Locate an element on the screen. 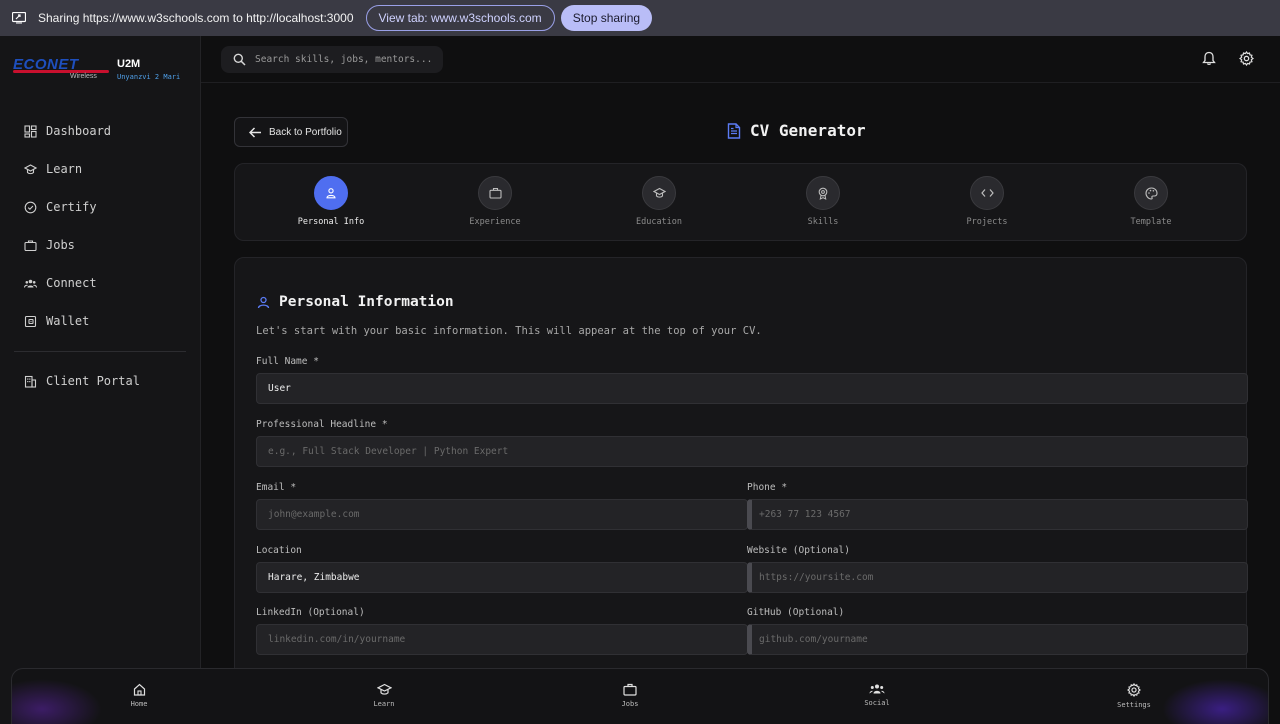  screen-share-icon is located at coordinates (19, 18).